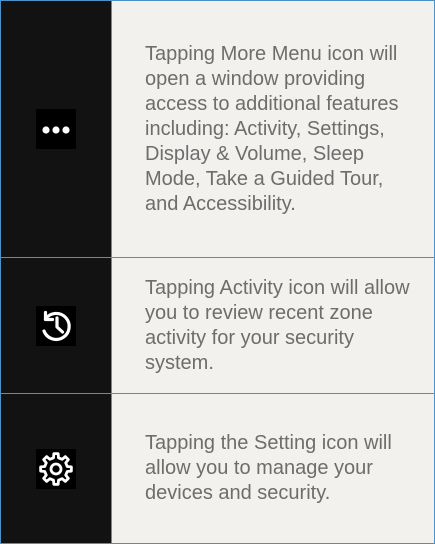 Image resolution: width=435 pixels, height=544 pixels. I want to click on more-horizontal-icon, so click(56, 129).